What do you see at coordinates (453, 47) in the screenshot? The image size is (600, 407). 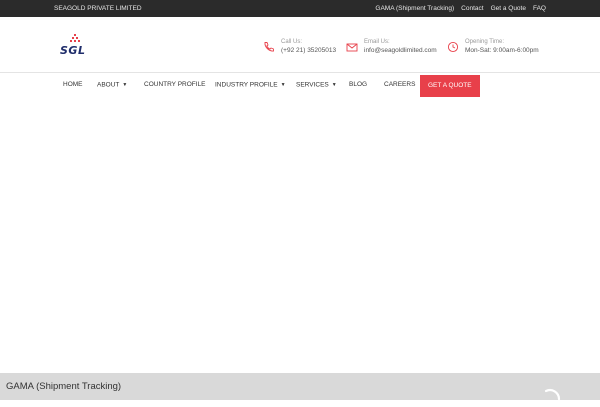 I see `clock-icon` at bounding box center [453, 47].